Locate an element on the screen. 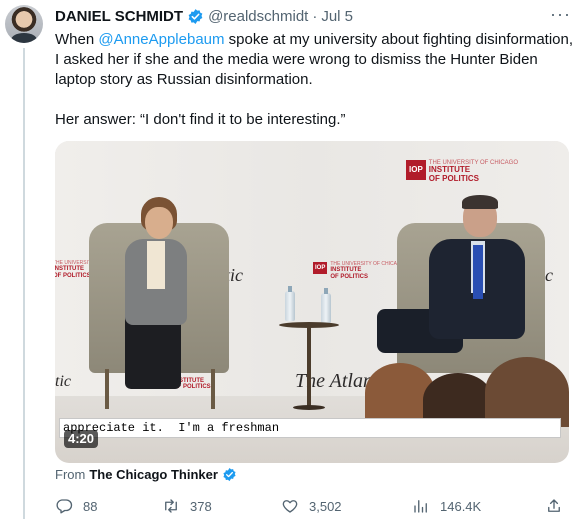  thread-line is located at coordinates (24, 283).